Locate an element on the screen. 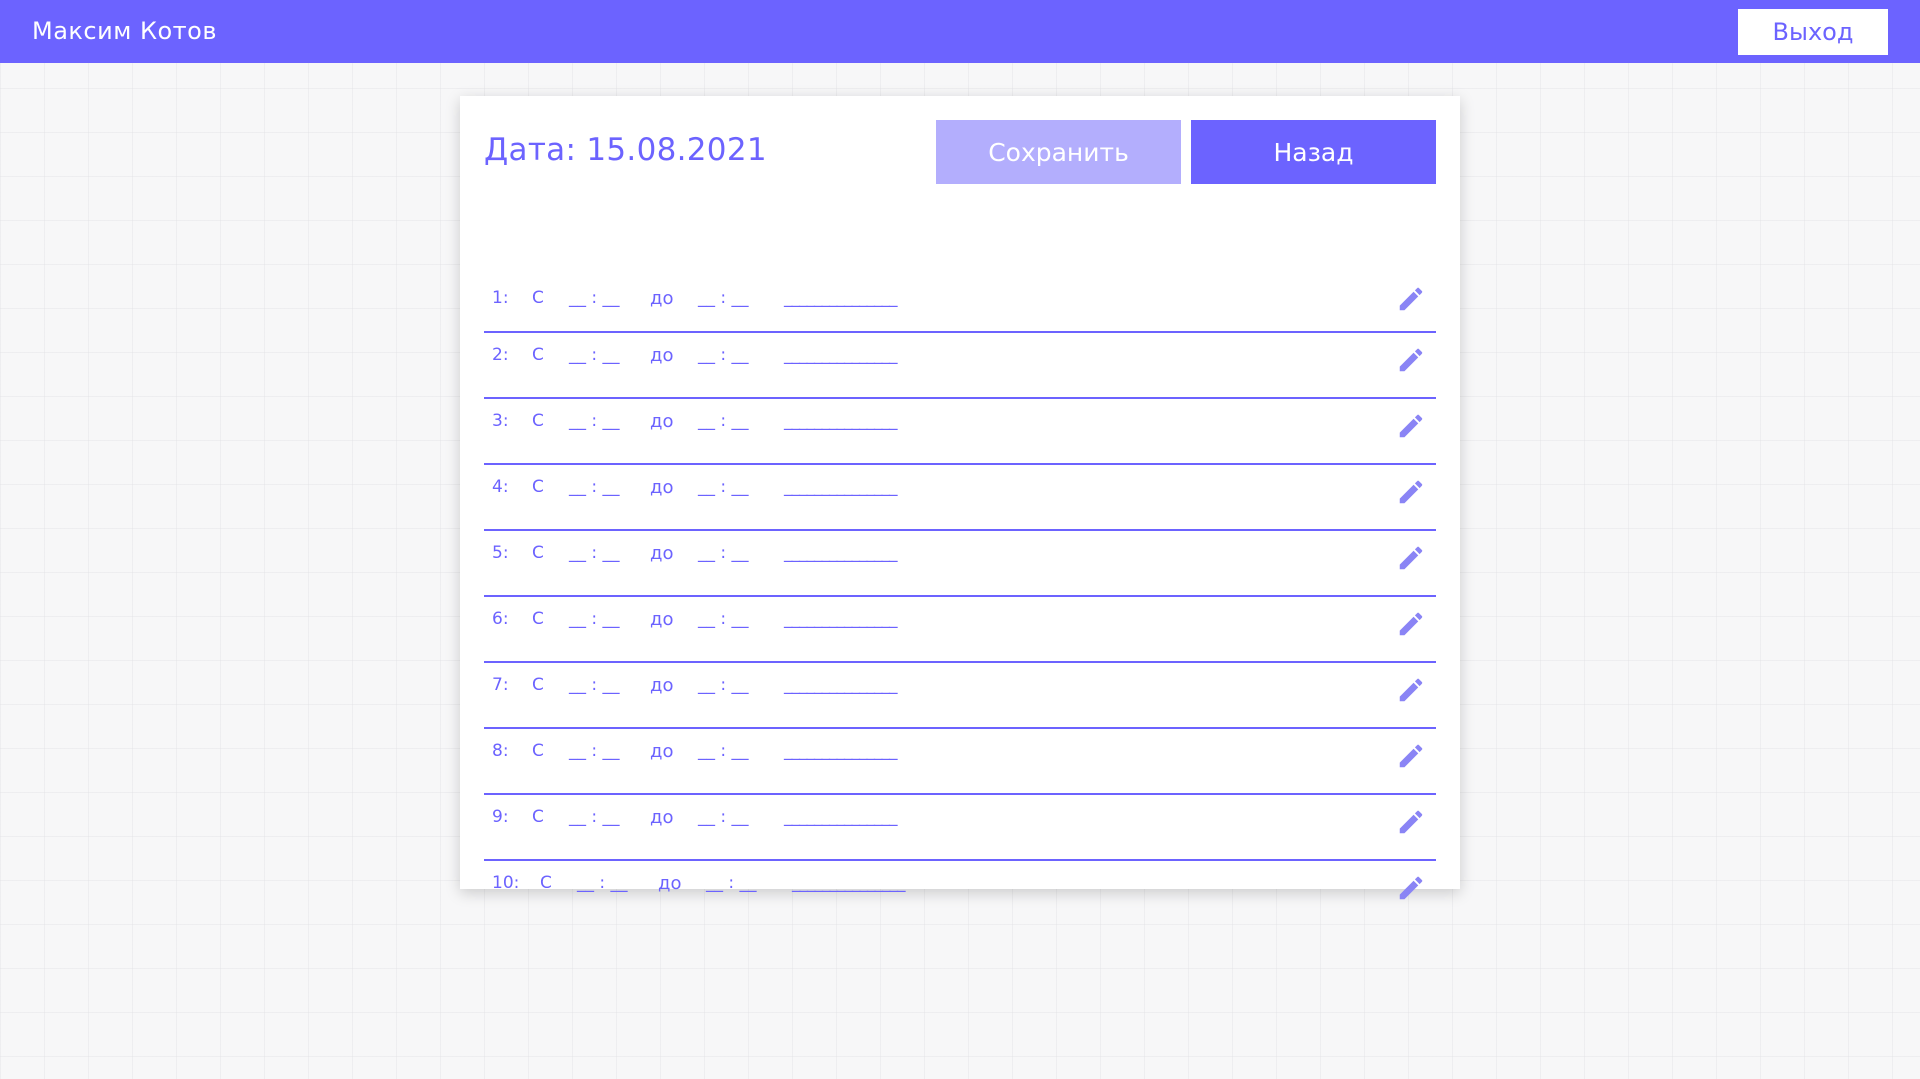  row-number: 7: is located at coordinates (500, 685).